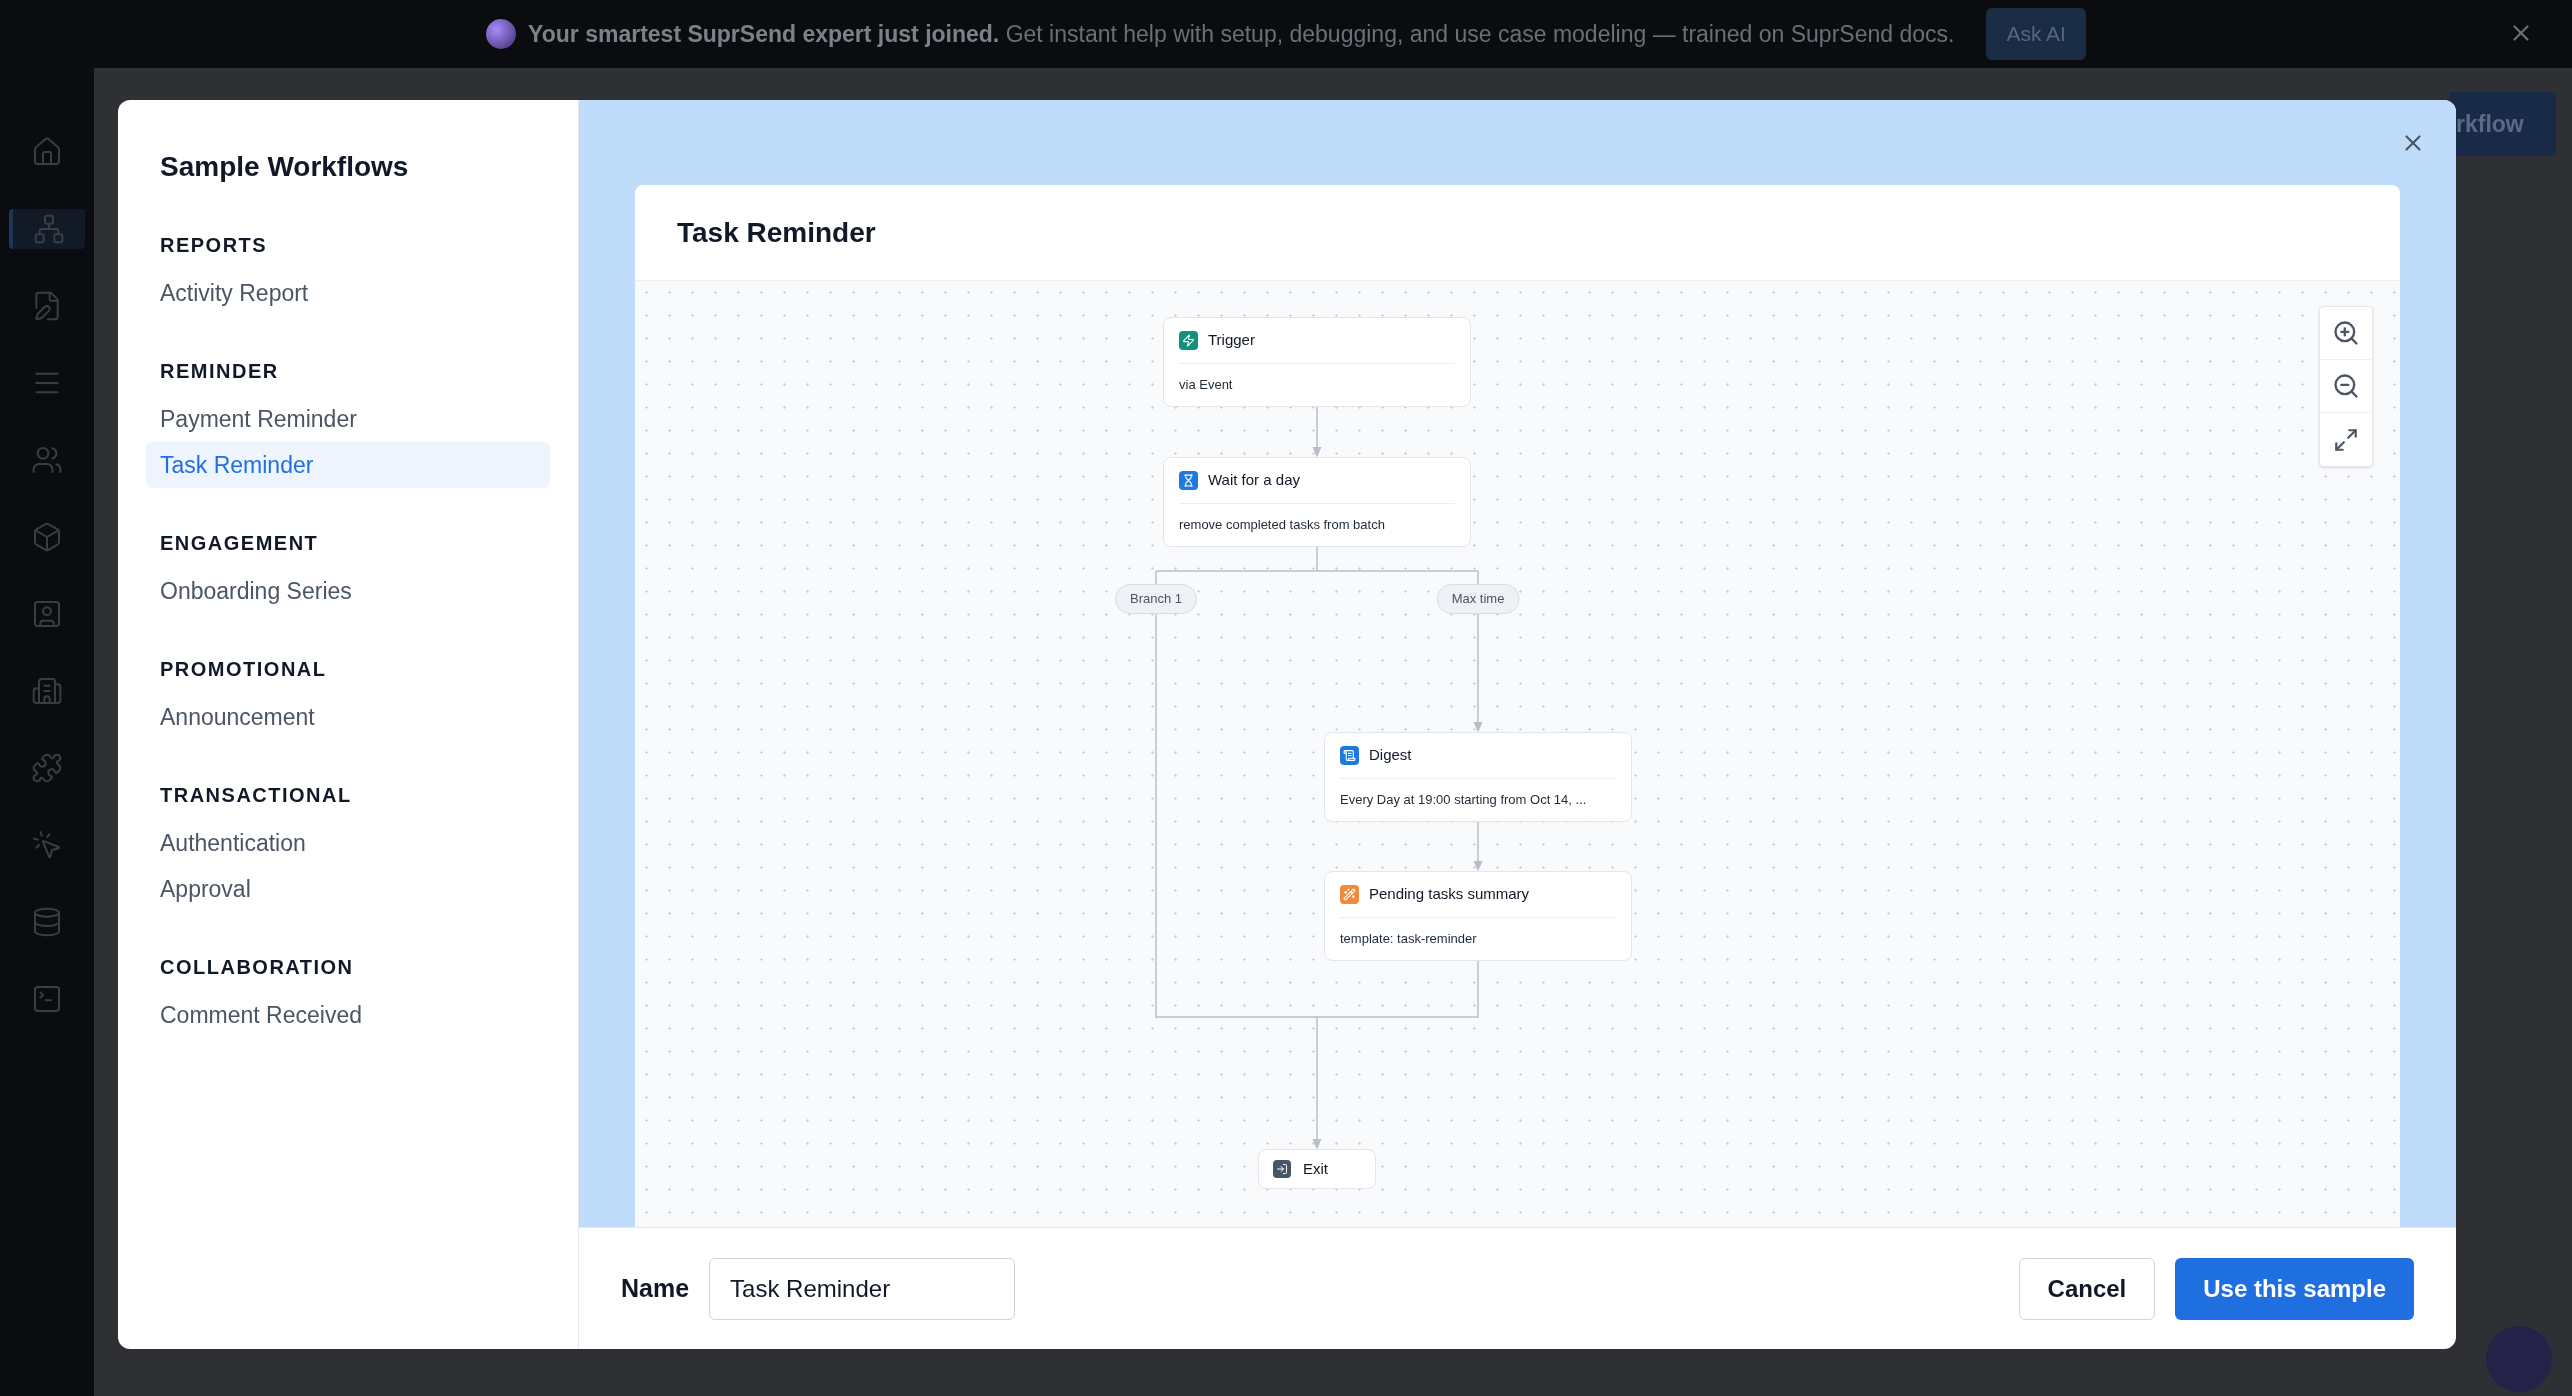 The width and height of the screenshot is (2572, 1396). Describe the element at coordinates (257, 967) in the screenshot. I see `section-heading: COLLABORATION` at that location.